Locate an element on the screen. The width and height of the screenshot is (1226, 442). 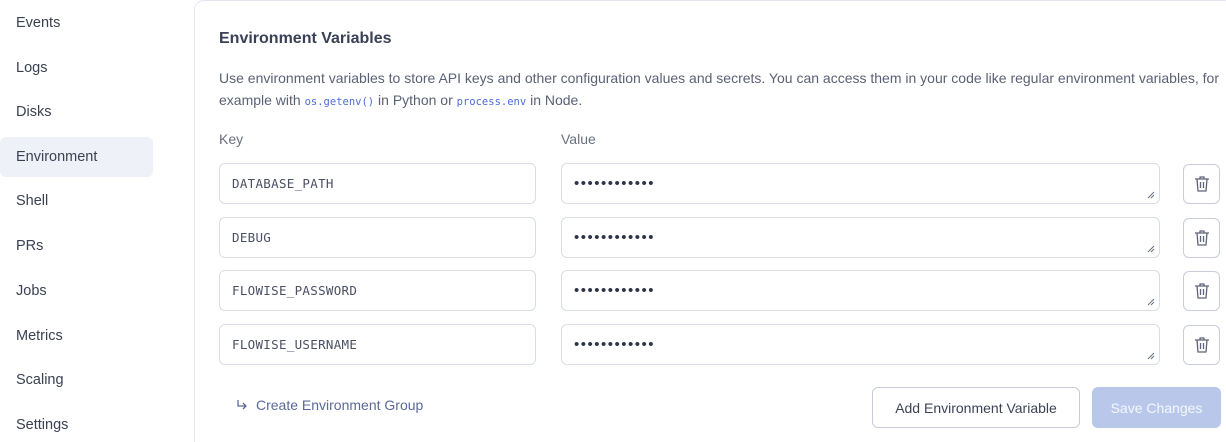
sidebar-item-settings: Settings is located at coordinates (76, 423).